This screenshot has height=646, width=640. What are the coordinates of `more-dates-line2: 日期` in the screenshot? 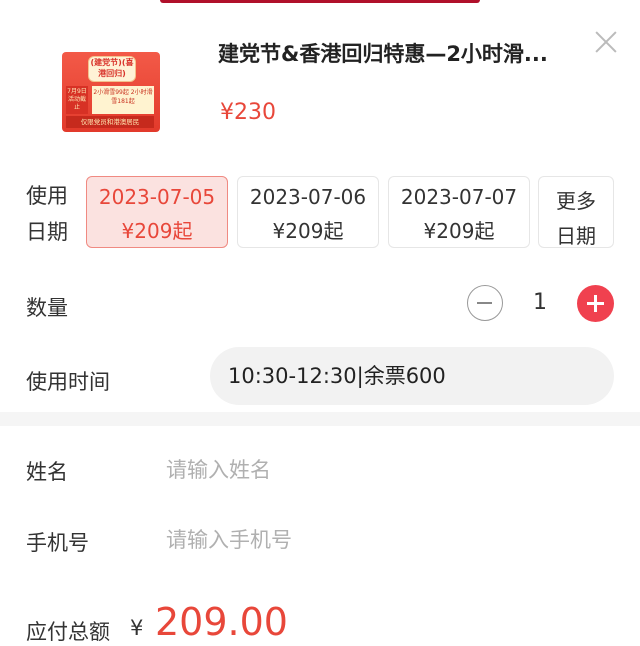 It's located at (576, 236).